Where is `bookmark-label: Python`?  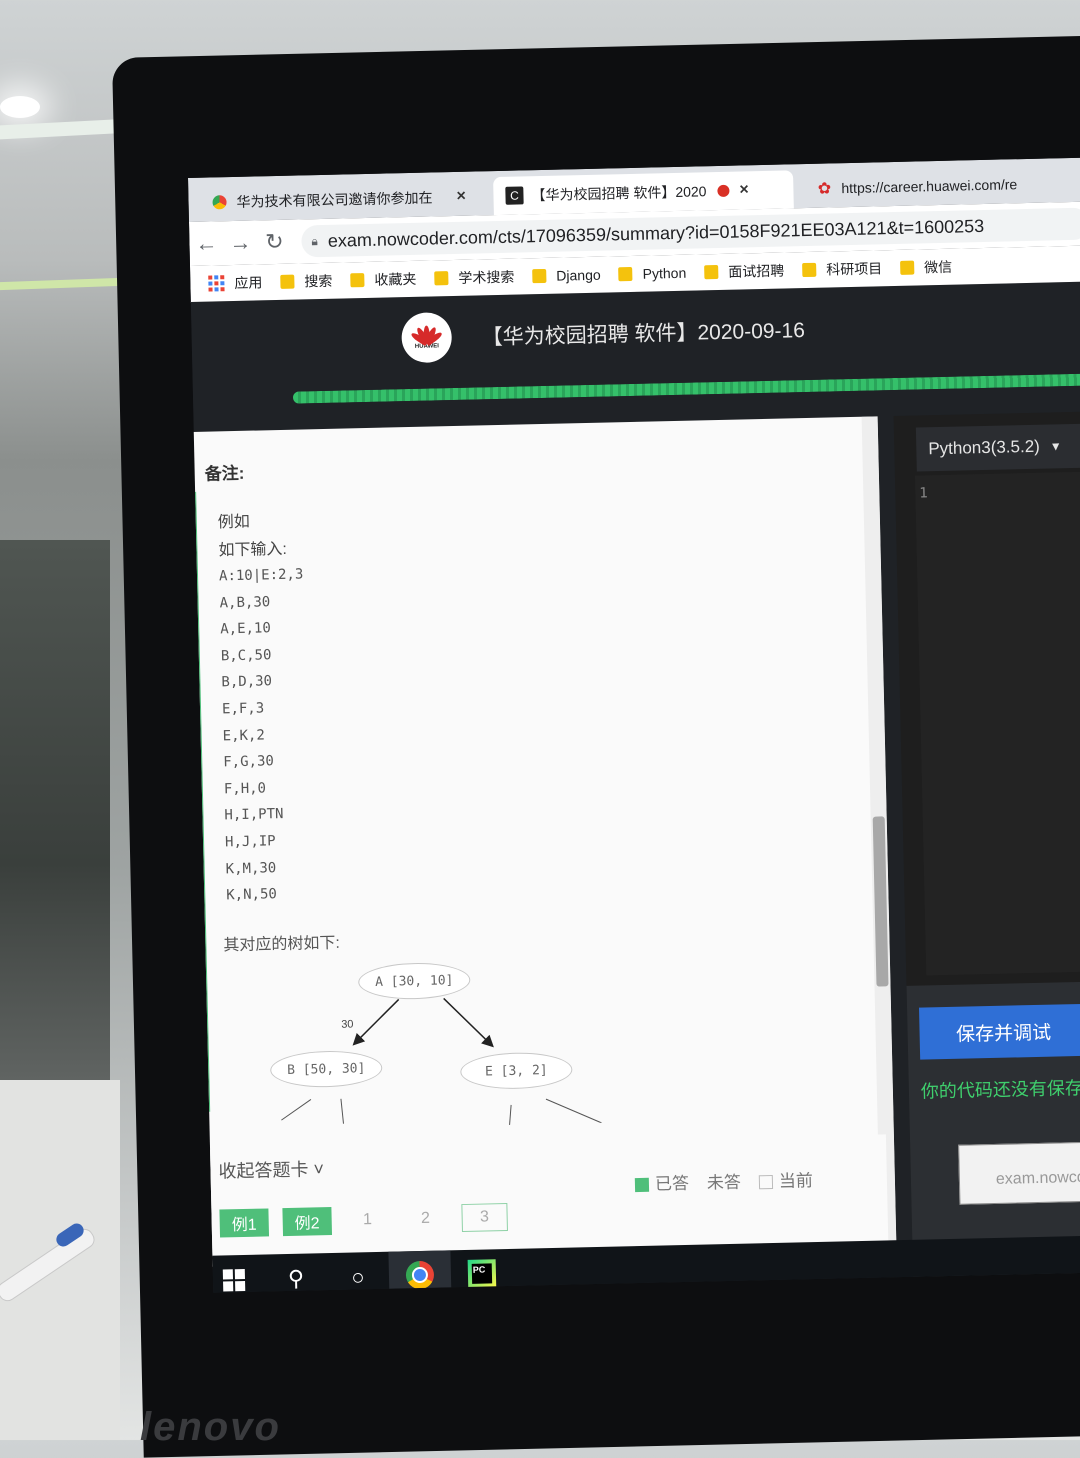
bookmark-label: Python is located at coordinates (664, 273).